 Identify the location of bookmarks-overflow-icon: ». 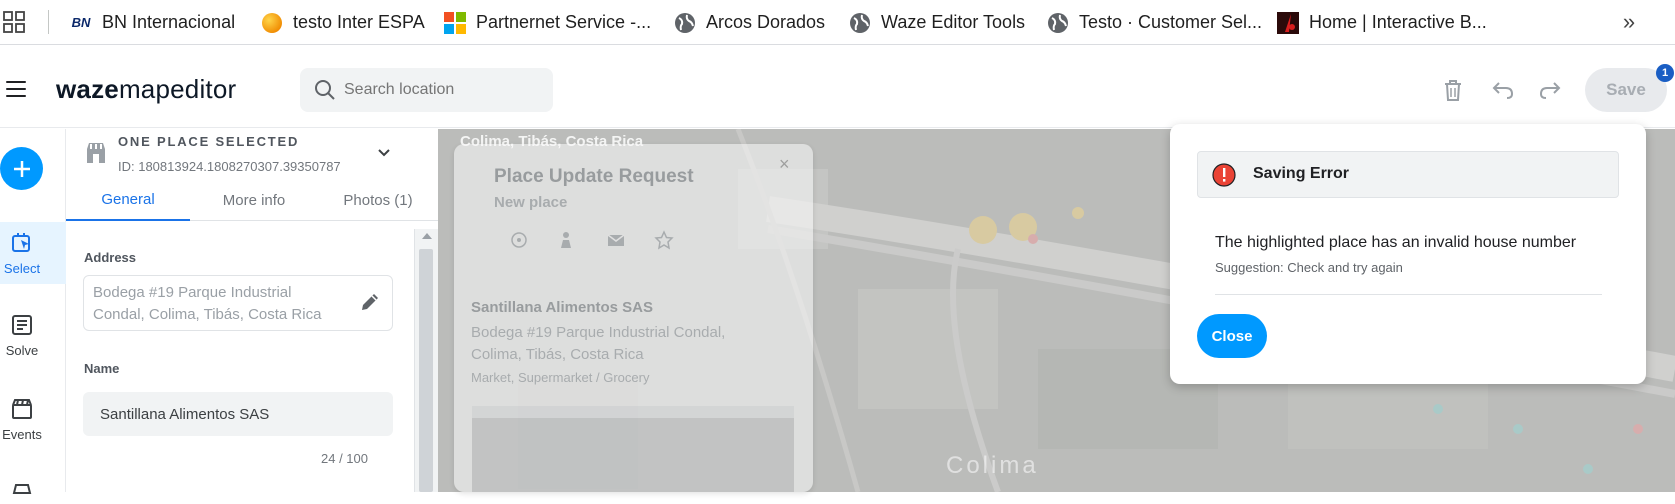
(1629, 22).